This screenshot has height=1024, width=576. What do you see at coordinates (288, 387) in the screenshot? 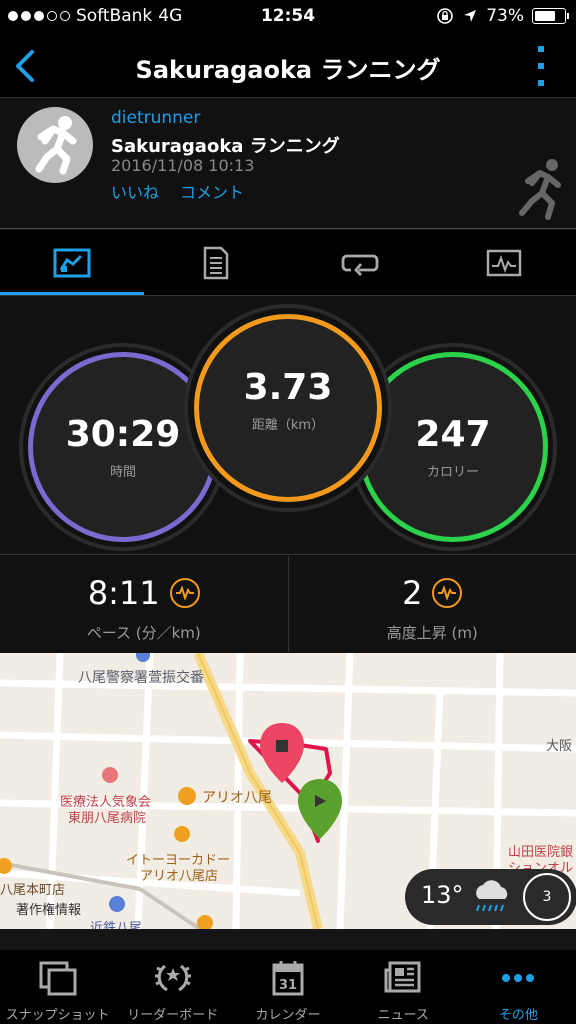
I see `distance-value: 3.73` at bounding box center [288, 387].